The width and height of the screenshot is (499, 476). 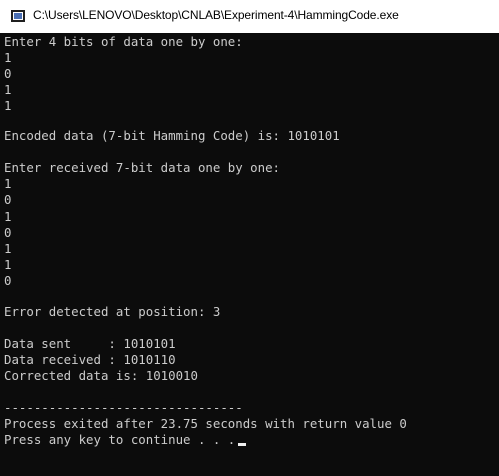 What do you see at coordinates (90, 359) in the screenshot?
I see `data-received-line: Data received : 1010110` at bounding box center [90, 359].